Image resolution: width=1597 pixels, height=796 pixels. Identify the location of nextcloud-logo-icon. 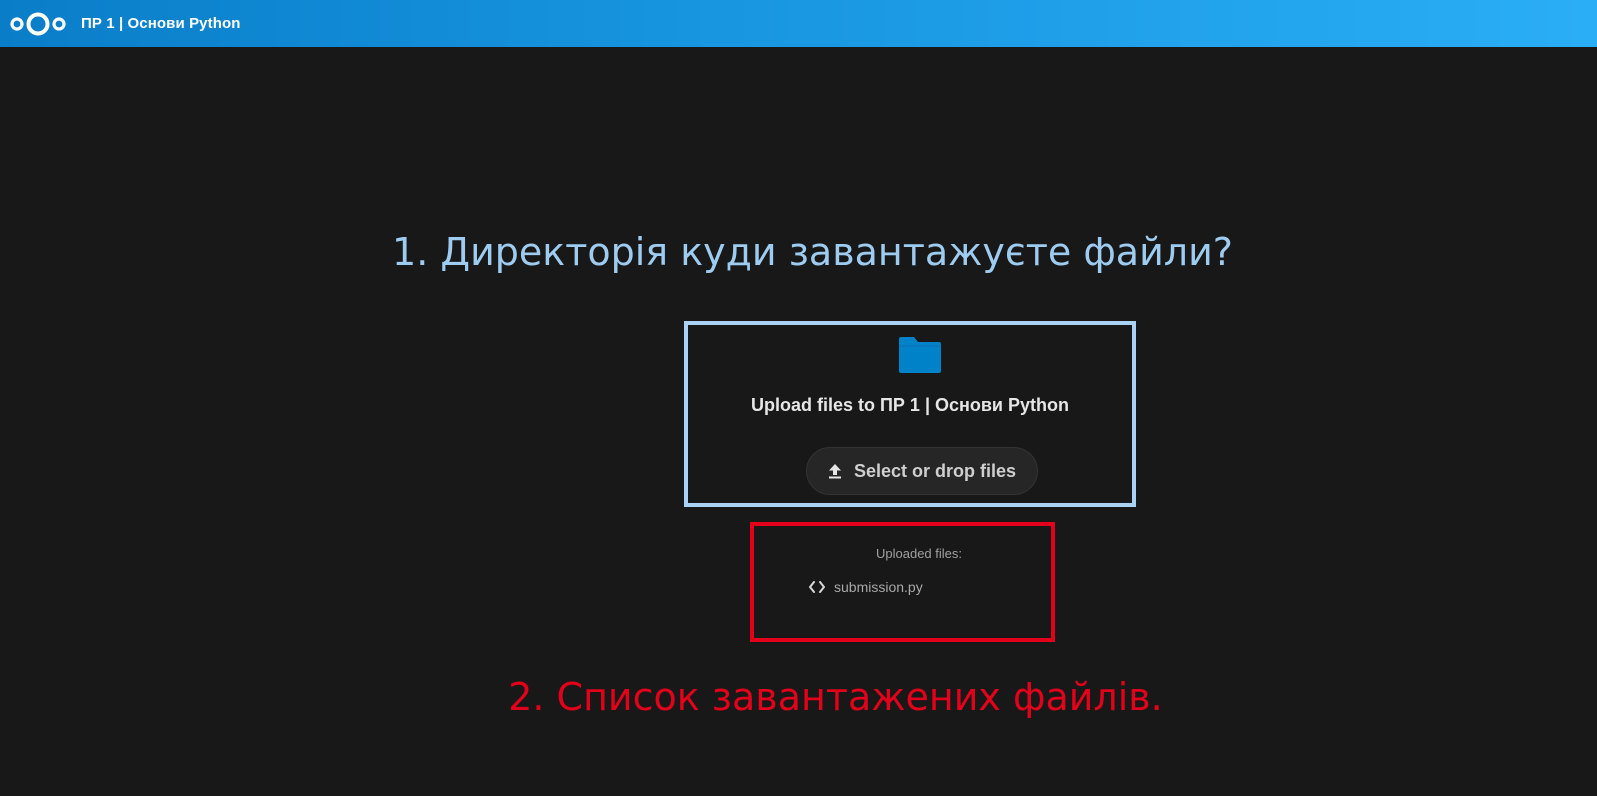
(39, 24).